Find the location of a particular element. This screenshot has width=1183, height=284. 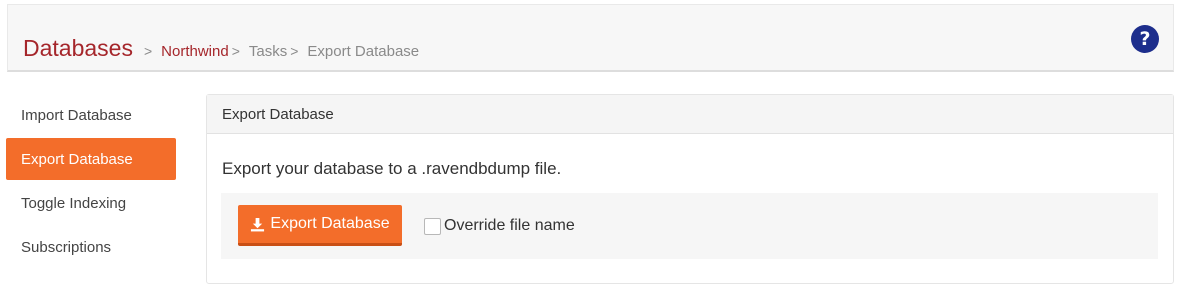

panel-title: Export Database is located at coordinates (690, 114).